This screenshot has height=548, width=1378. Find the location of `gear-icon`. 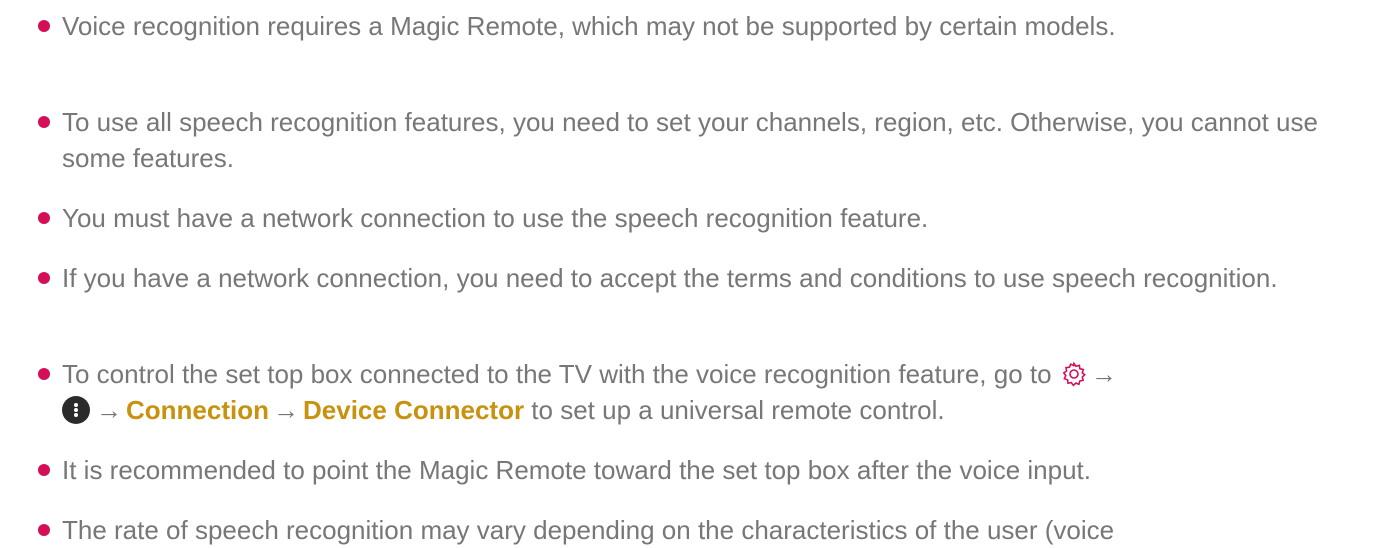

gear-icon is located at coordinates (1074, 373).